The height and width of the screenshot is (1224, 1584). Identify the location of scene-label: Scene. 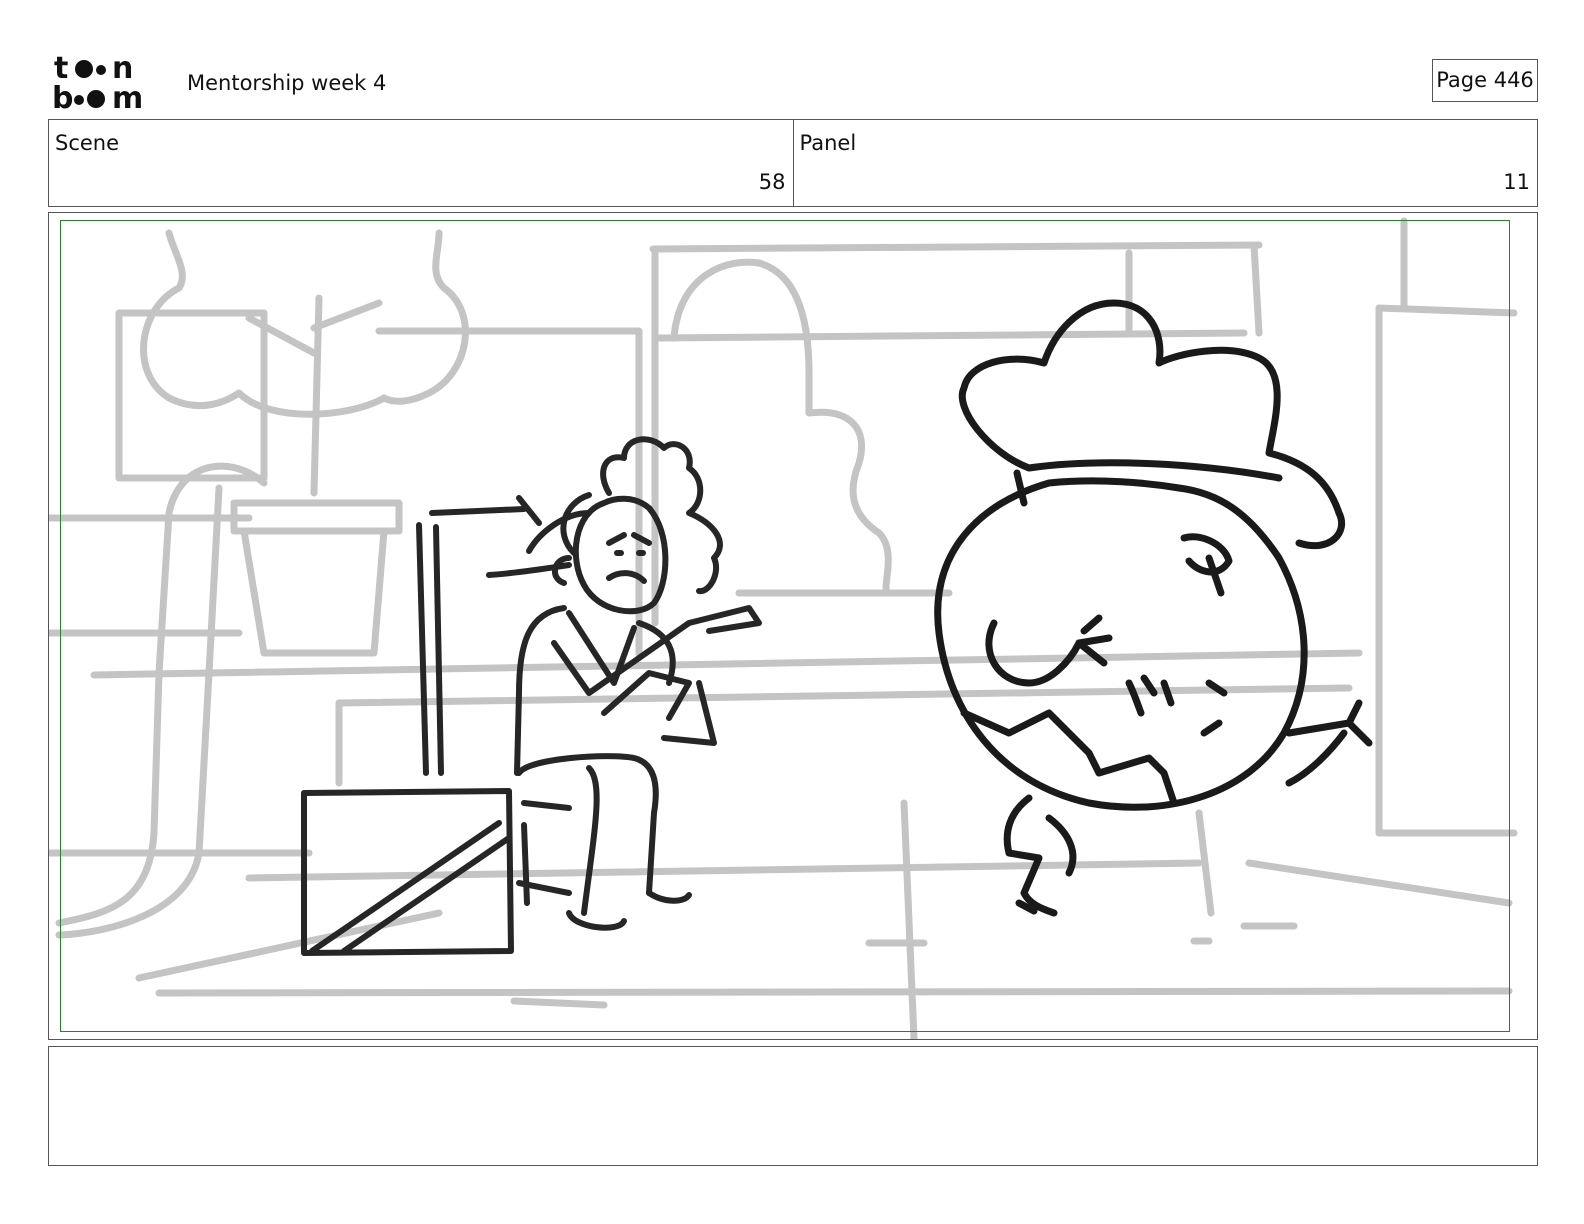
(87, 143).